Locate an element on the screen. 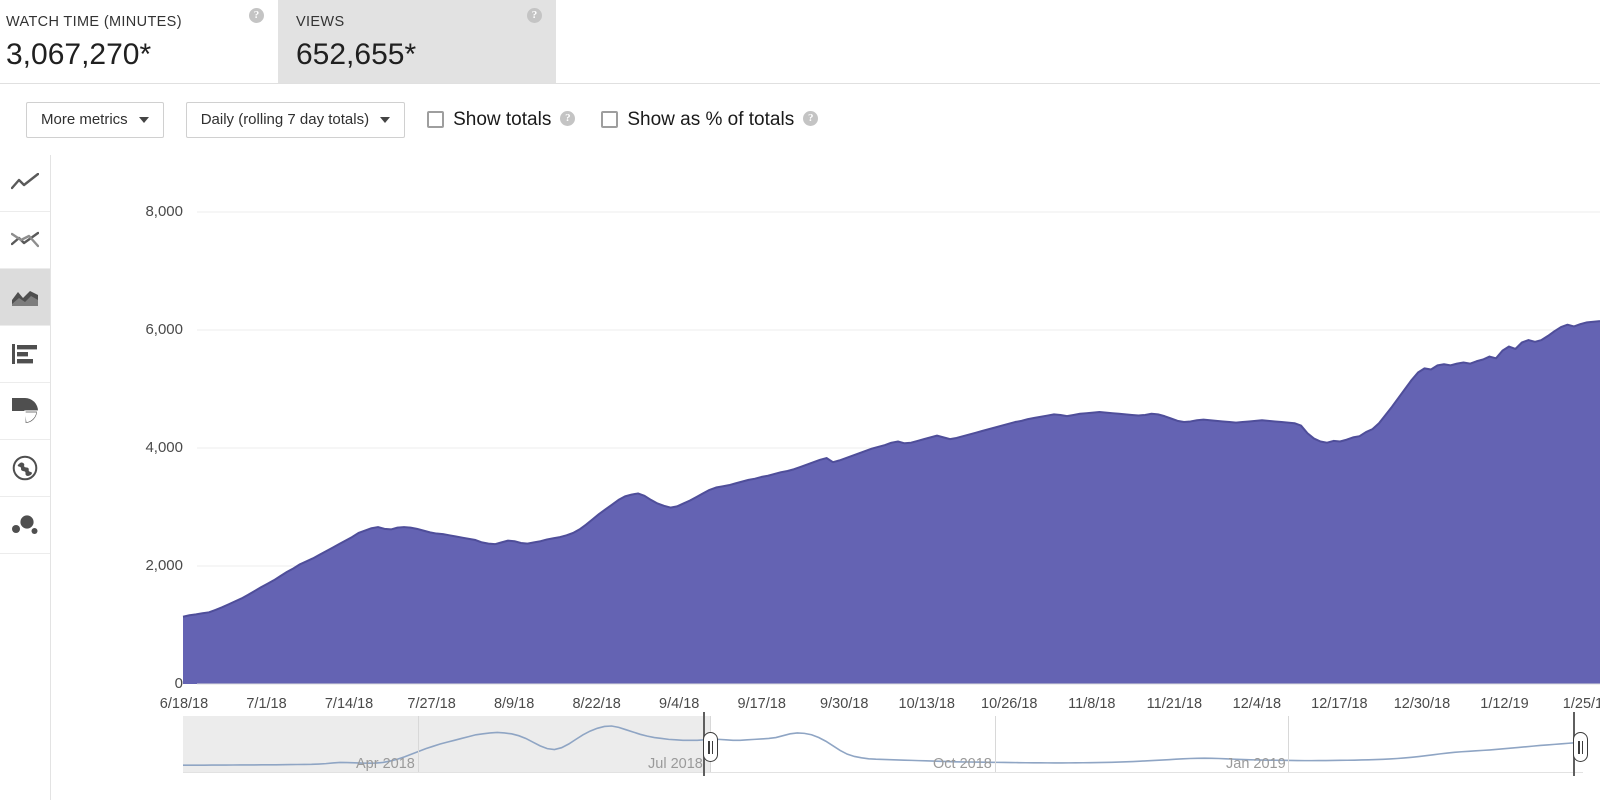 The width and height of the screenshot is (1600, 800). chart-type-bar is located at coordinates (25, 354).